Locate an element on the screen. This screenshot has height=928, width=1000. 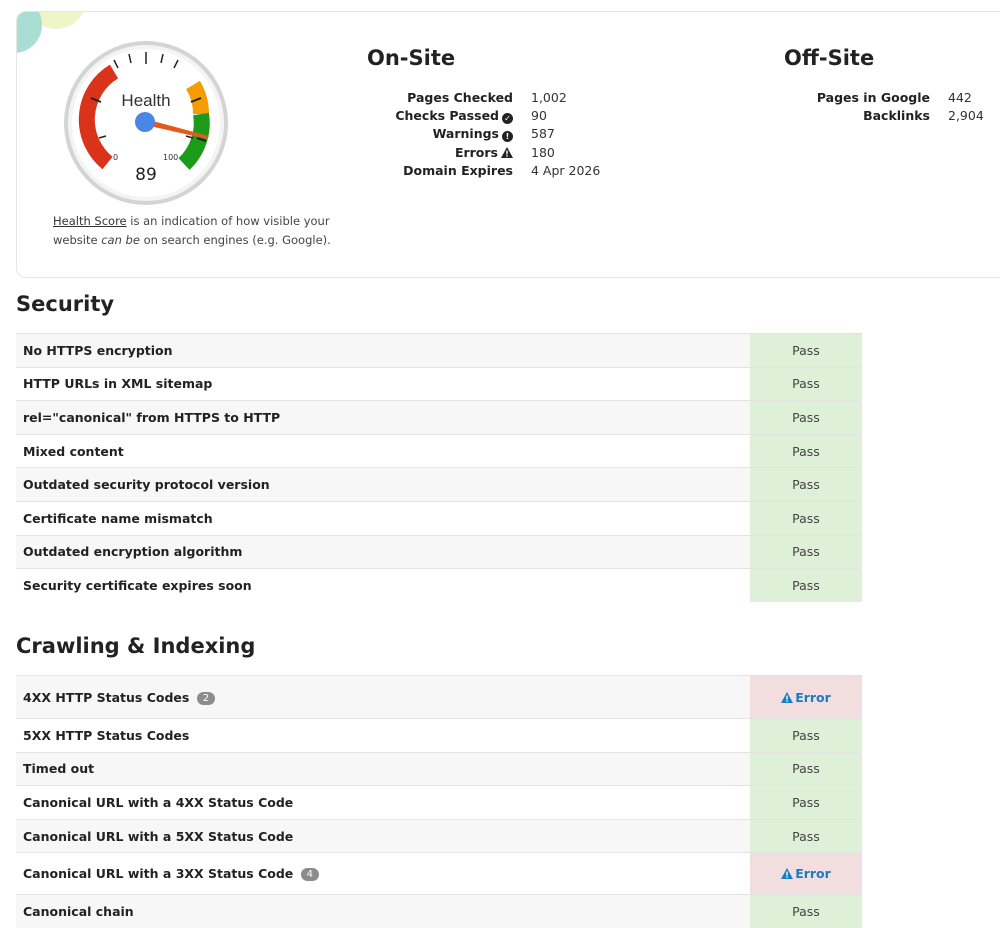
check-name: Canonical chain is located at coordinates (383, 911).